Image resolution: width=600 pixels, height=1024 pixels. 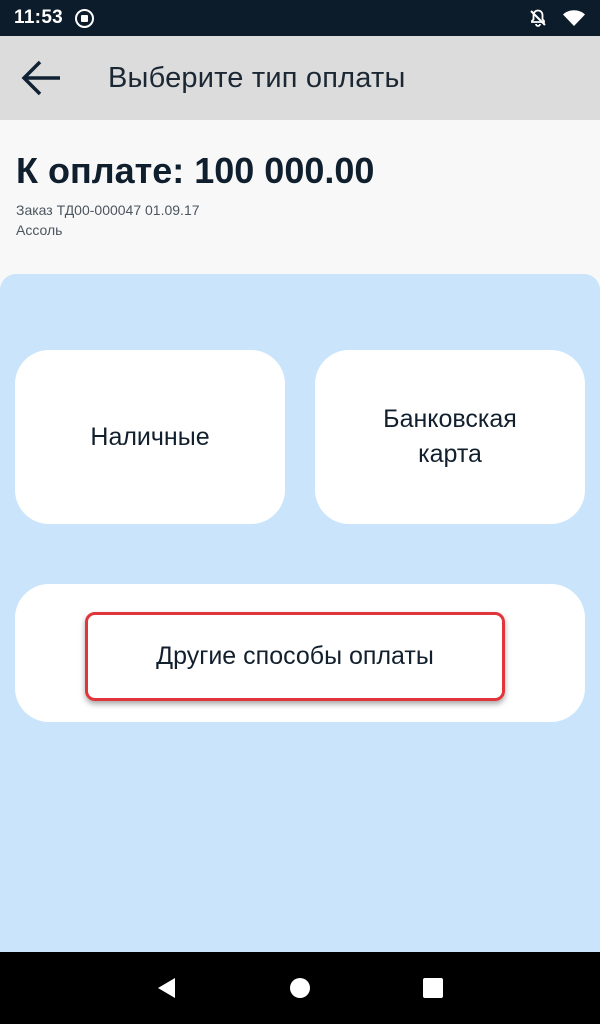 I want to click on arrow-back-icon, so click(x=40, y=78).